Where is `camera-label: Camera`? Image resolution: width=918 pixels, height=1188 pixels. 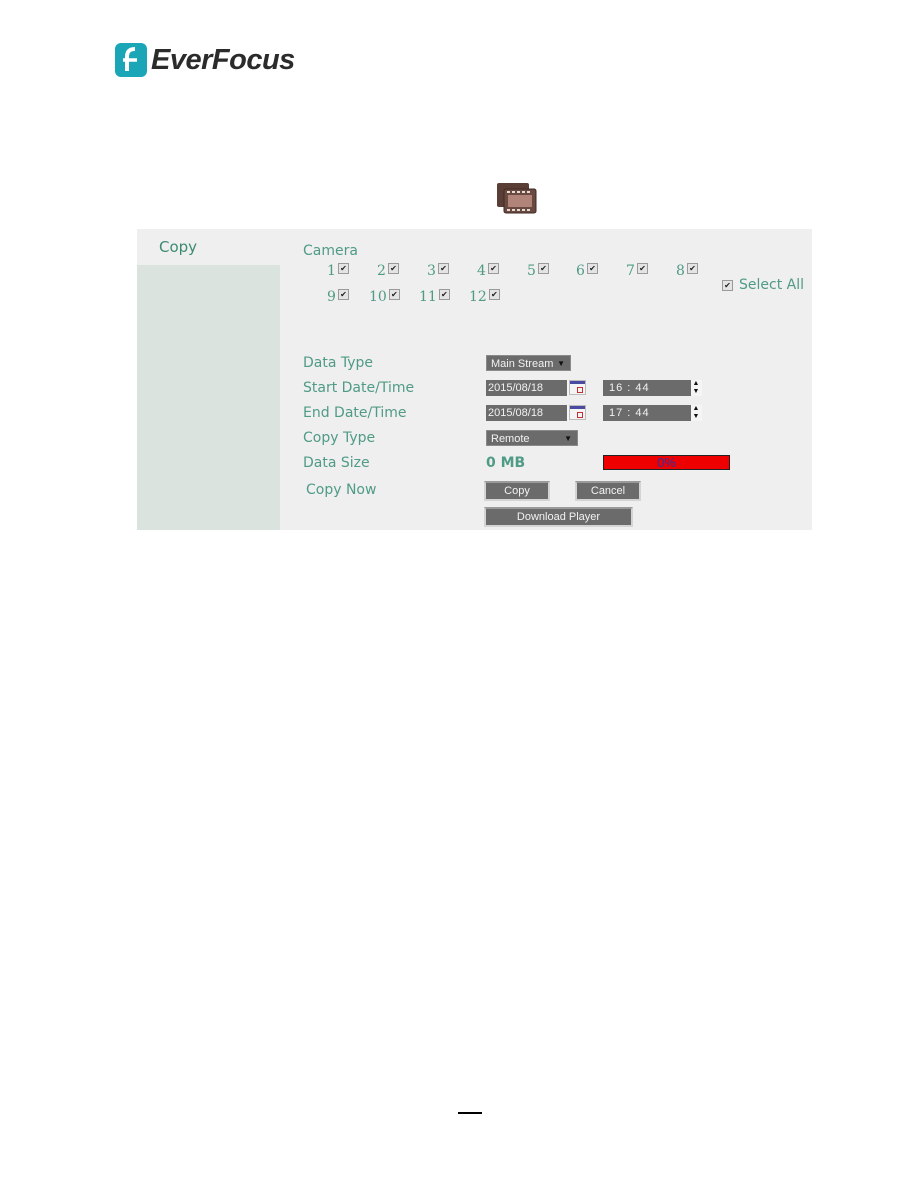 camera-label: Camera is located at coordinates (330, 251).